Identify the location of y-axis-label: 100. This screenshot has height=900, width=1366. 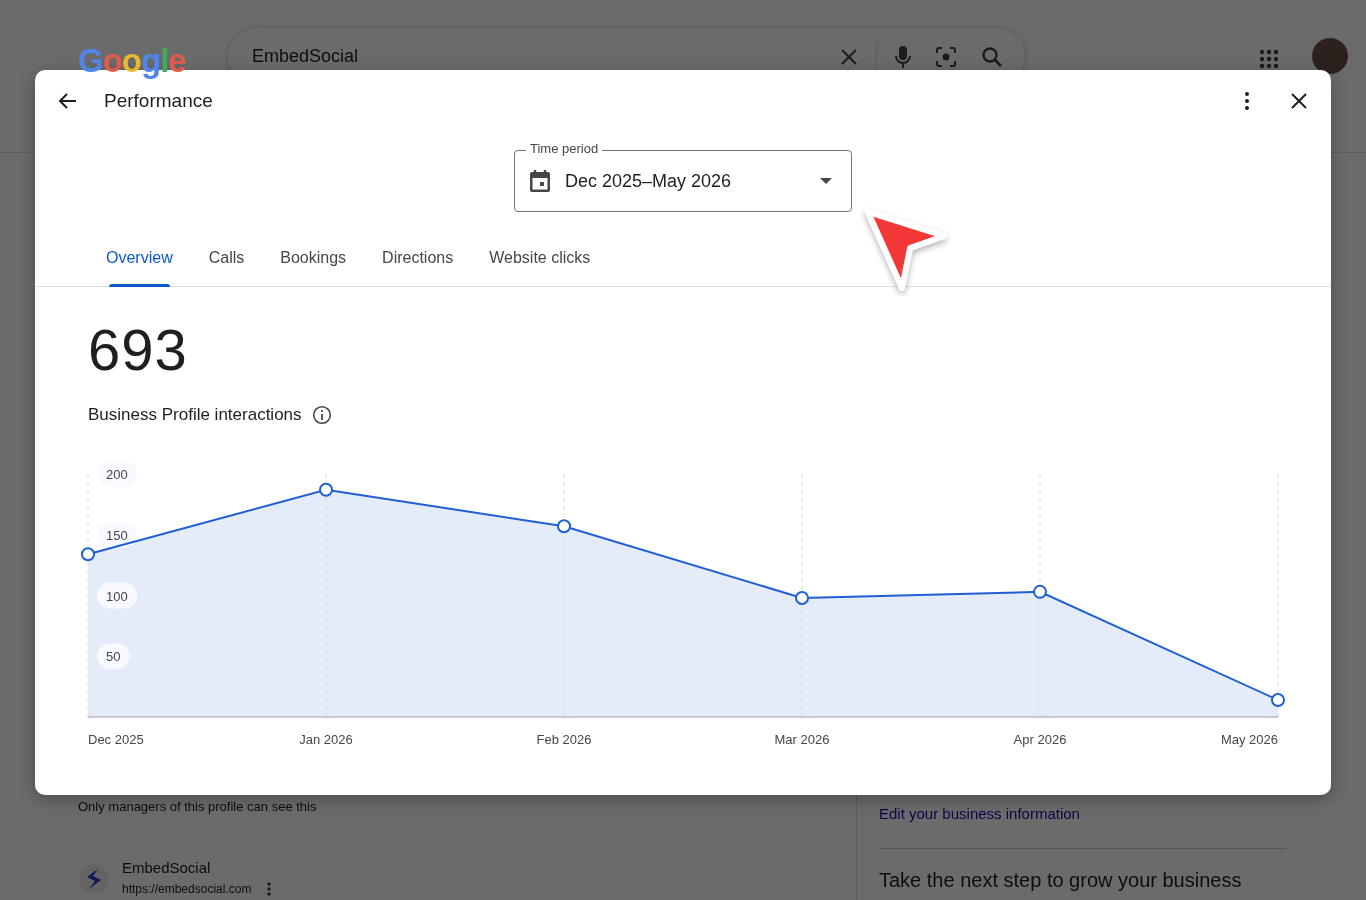
(117, 595).